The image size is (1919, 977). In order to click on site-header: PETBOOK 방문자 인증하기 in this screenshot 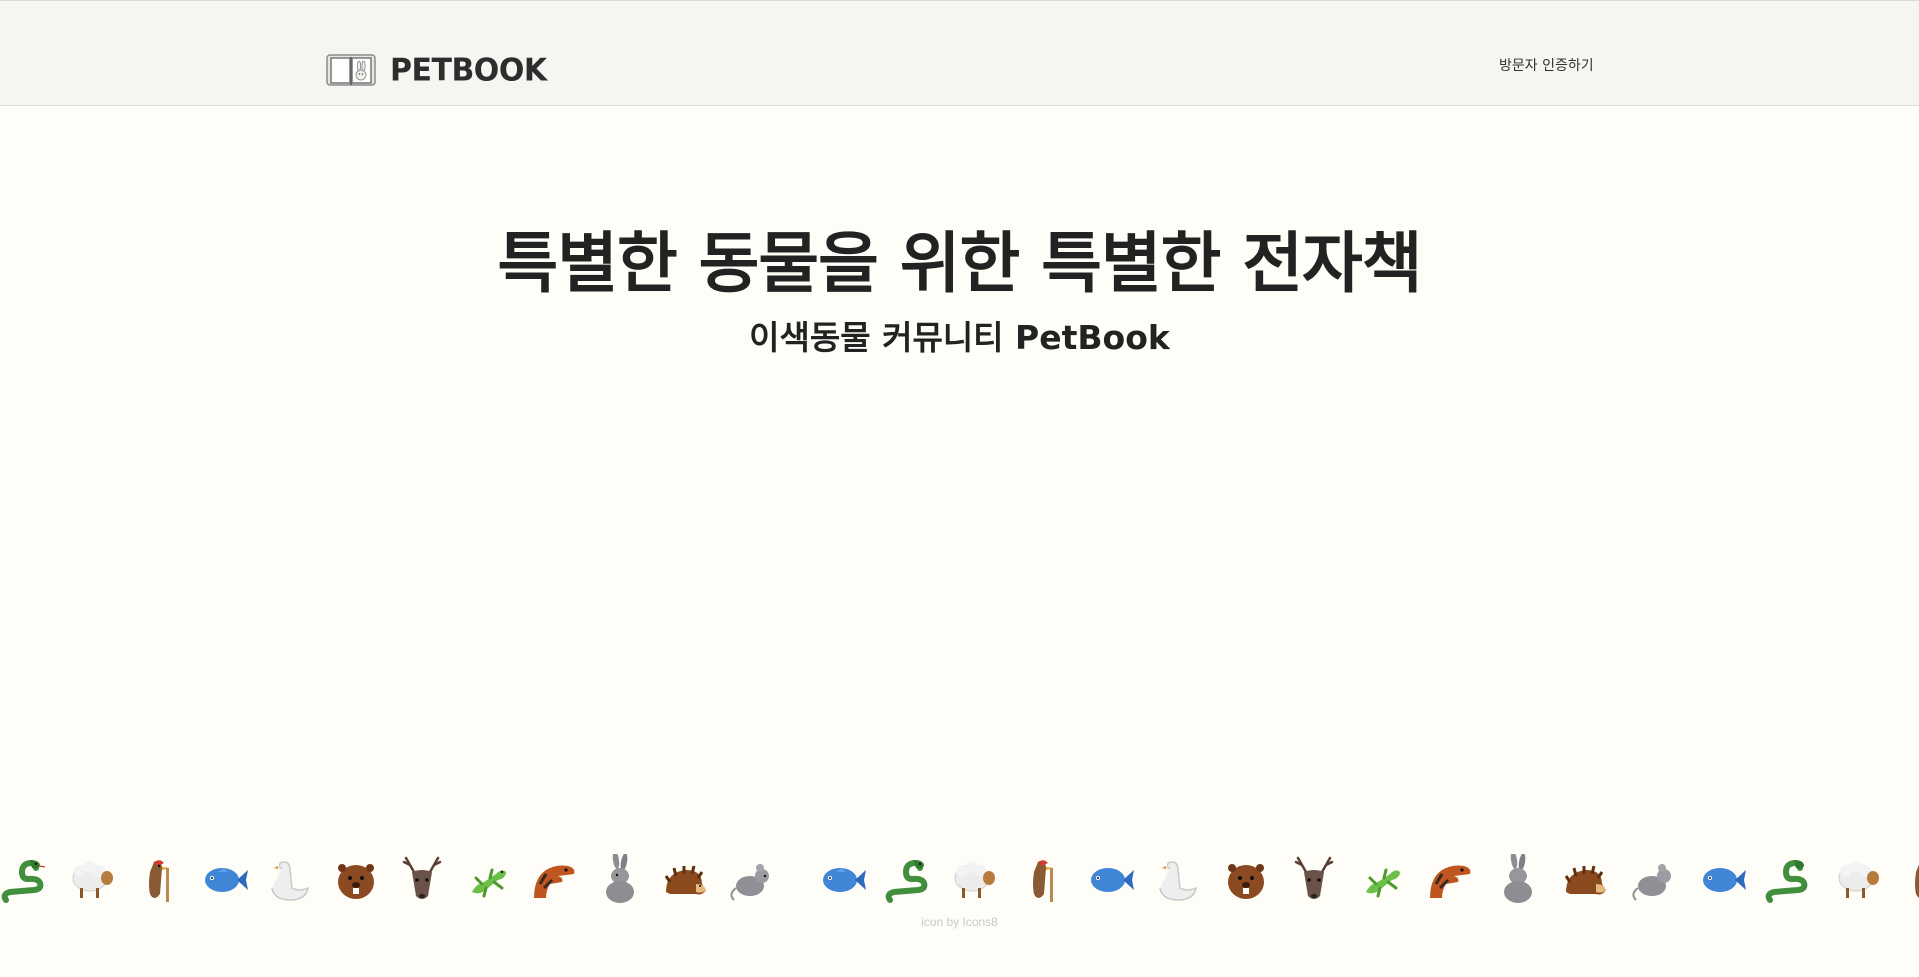, I will do `click(959, 53)`.